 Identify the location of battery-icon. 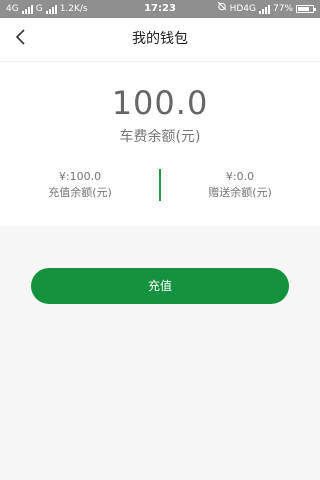
(306, 9).